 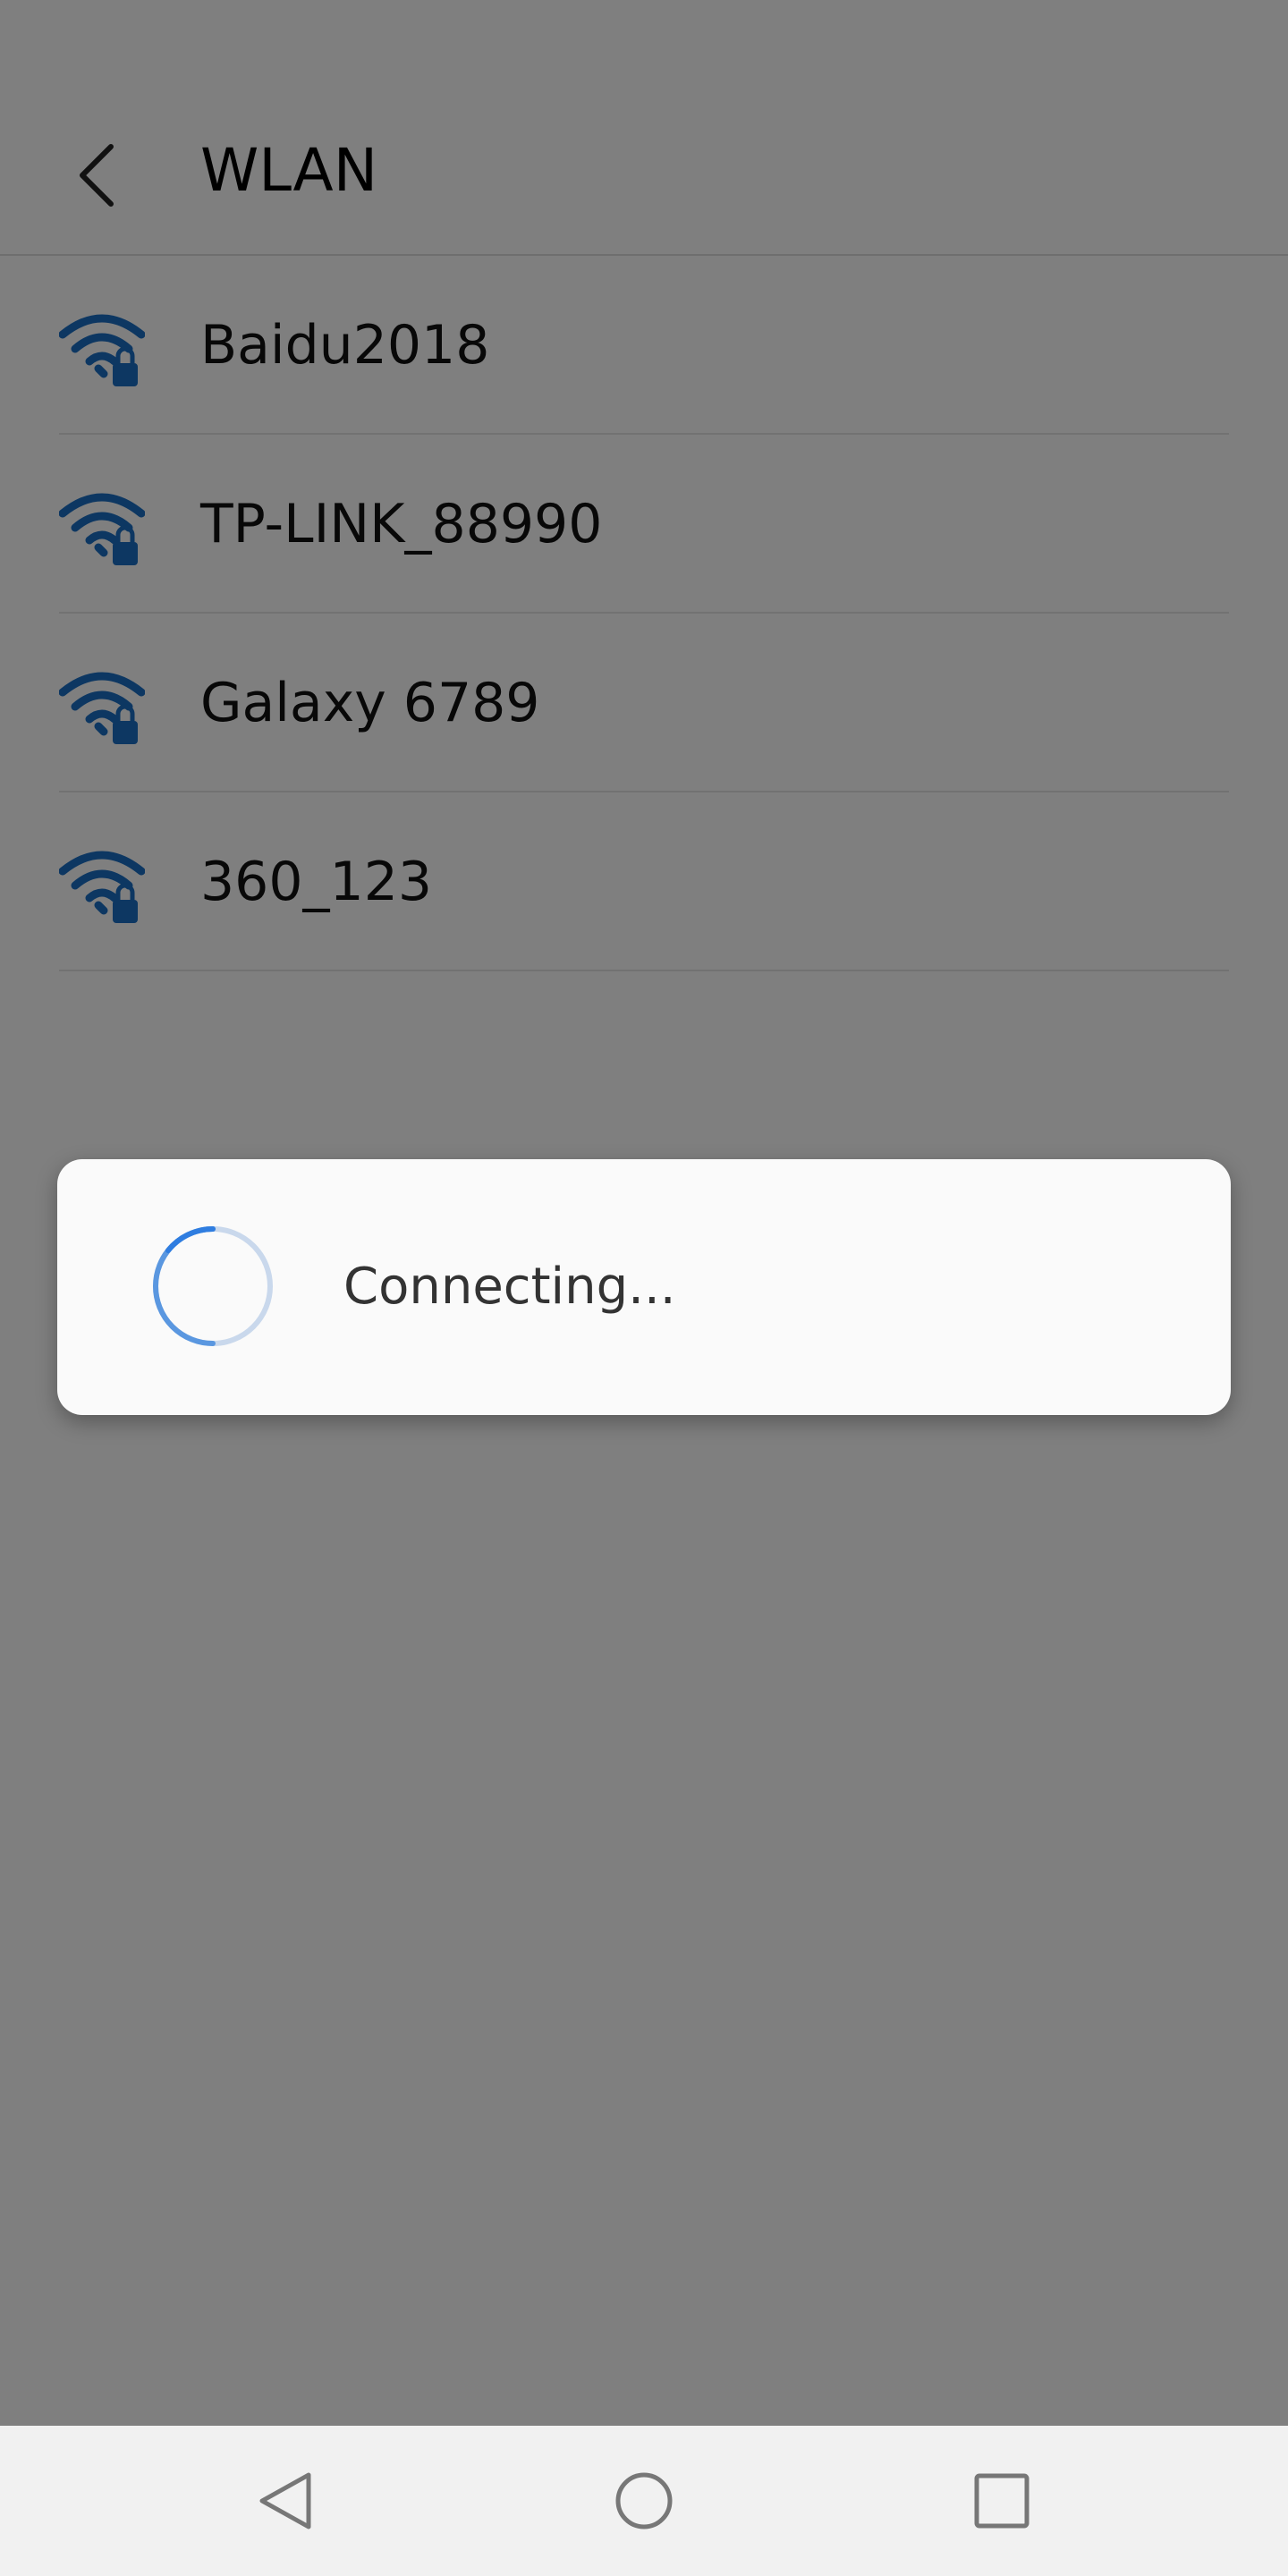 I want to click on navigation-bar, so click(x=644, y=2501).